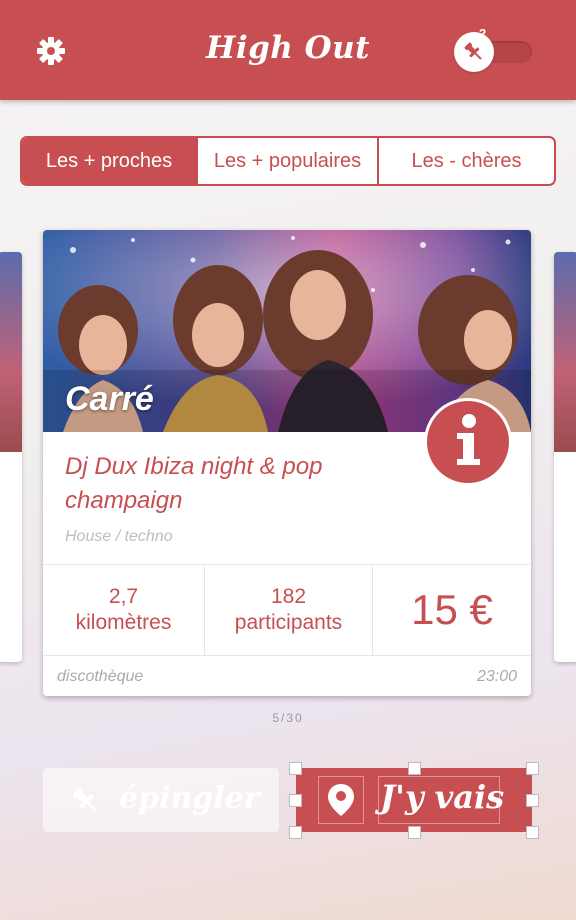 The width and height of the screenshot is (576, 920). I want to click on participants-value: 182, so click(288, 596).